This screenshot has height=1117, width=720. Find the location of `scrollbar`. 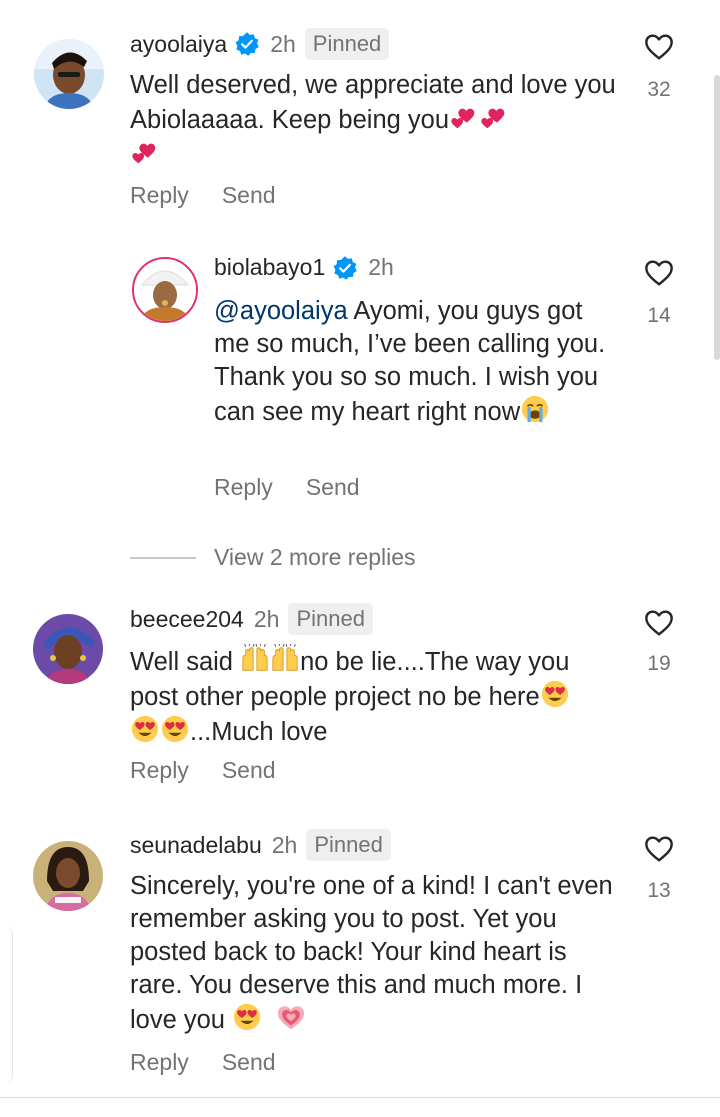

scrollbar is located at coordinates (717, 217).